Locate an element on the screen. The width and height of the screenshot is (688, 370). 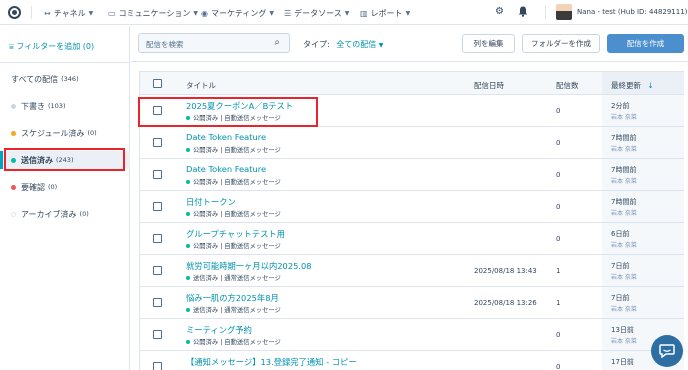
sidebar-item-count: (346) is located at coordinates (70, 79).